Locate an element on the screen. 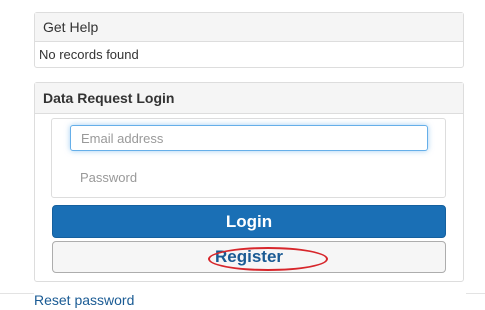 The height and width of the screenshot is (310, 485). register-button: Register is located at coordinates (249, 257).